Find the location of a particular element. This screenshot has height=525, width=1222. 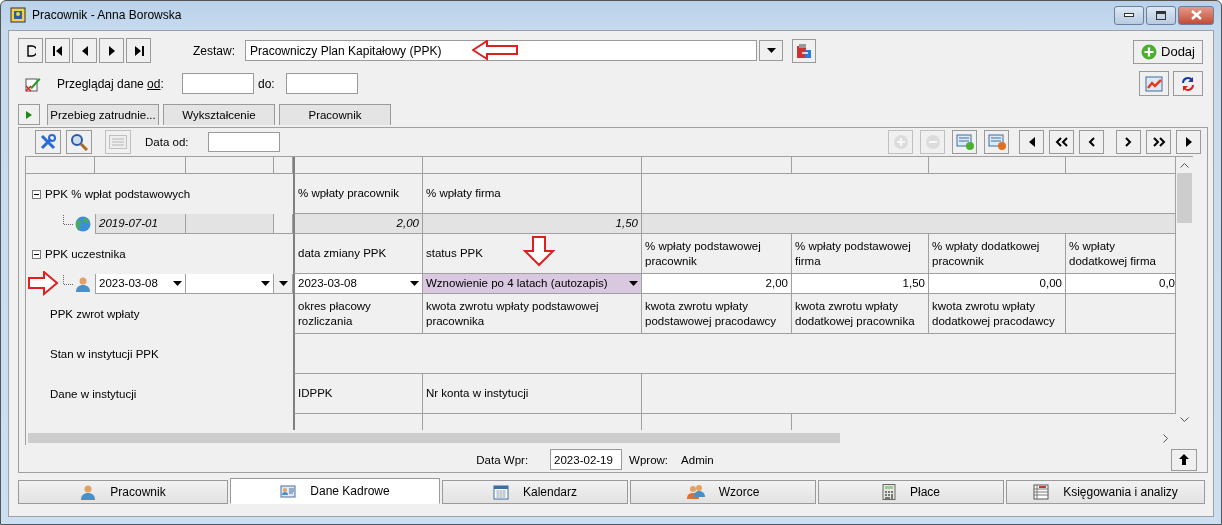

table-cell: 0,00 is located at coordinates (997, 284).